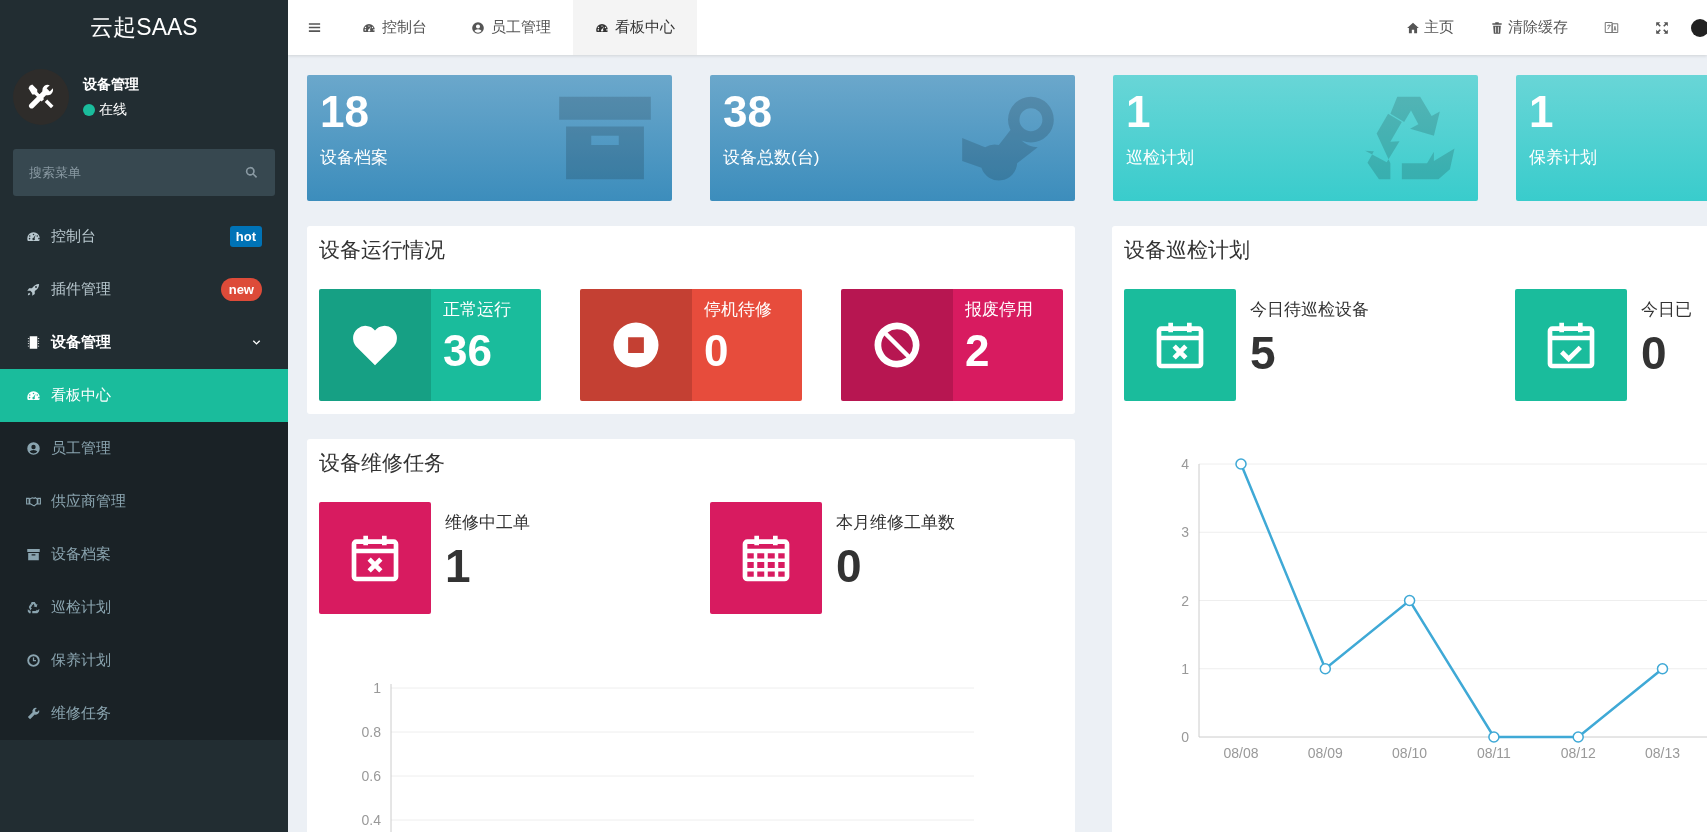  What do you see at coordinates (33, 607) in the screenshot?
I see `recycle-icon` at bounding box center [33, 607].